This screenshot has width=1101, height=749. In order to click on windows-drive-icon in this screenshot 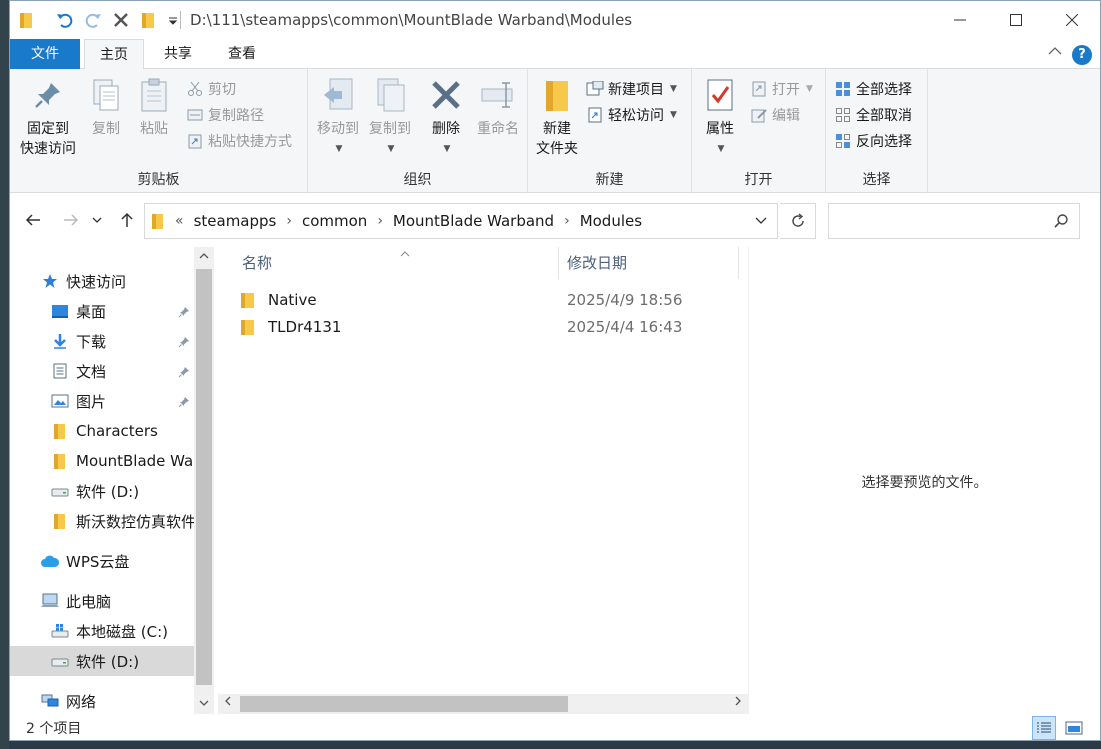, I will do `click(60, 631)`.